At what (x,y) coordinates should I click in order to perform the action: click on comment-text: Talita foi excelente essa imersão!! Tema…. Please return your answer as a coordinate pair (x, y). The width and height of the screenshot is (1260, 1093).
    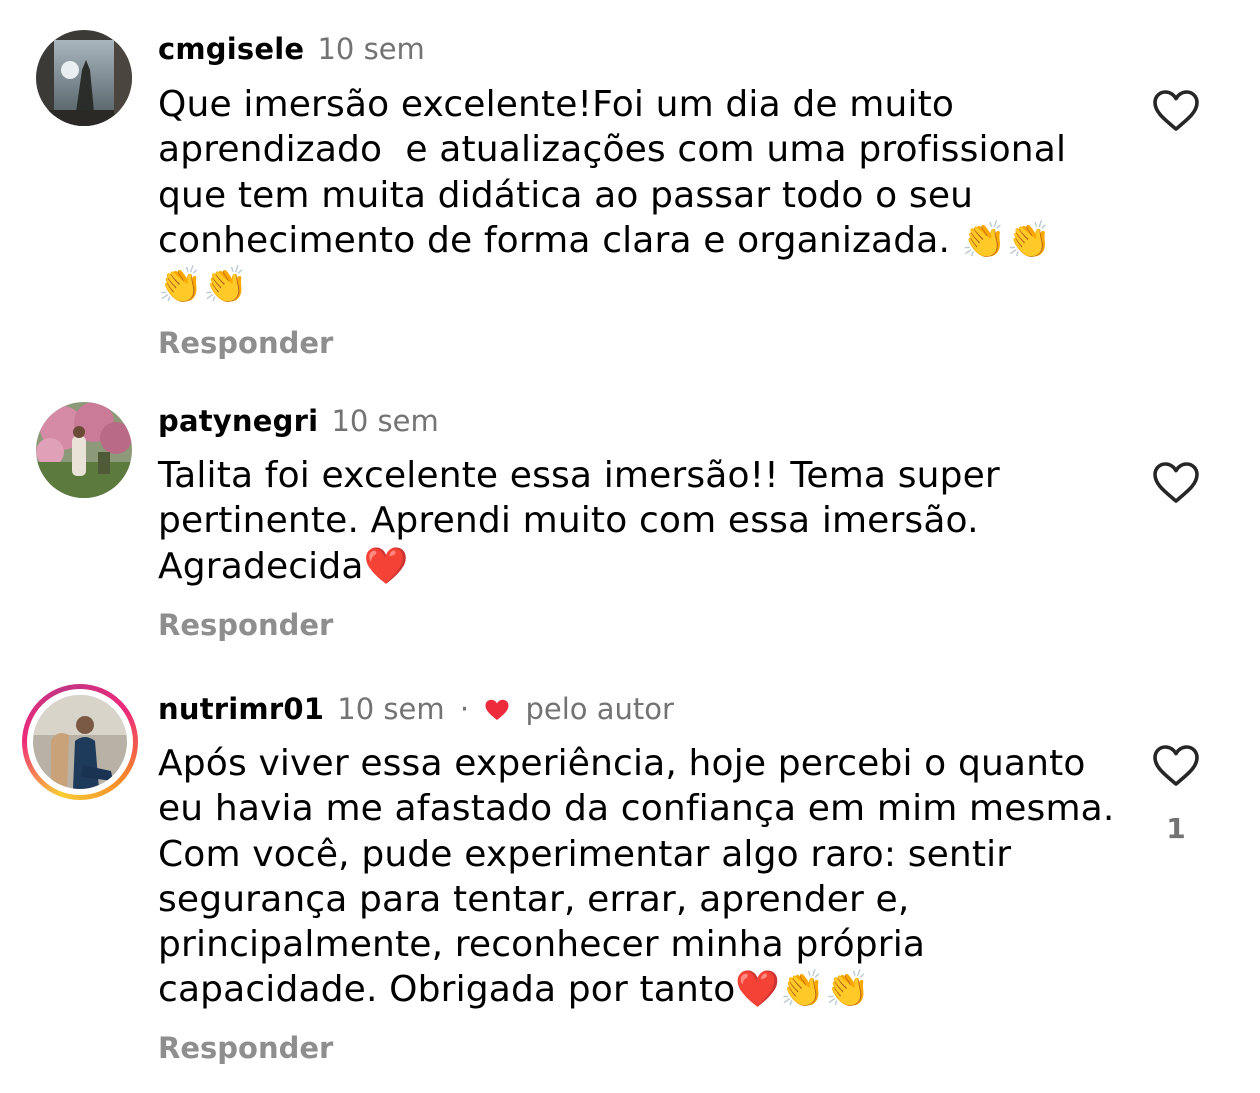
    Looking at the image, I should click on (579, 521).